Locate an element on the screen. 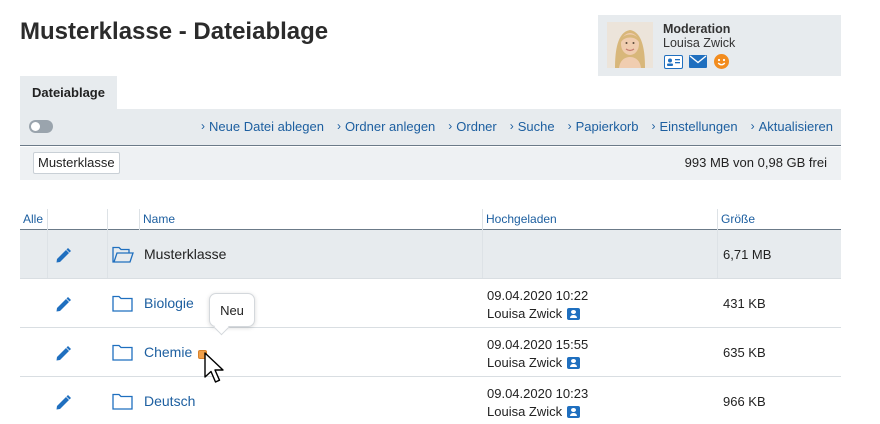 The image size is (880, 424). file-size: 635 KB is located at coordinates (744, 352).